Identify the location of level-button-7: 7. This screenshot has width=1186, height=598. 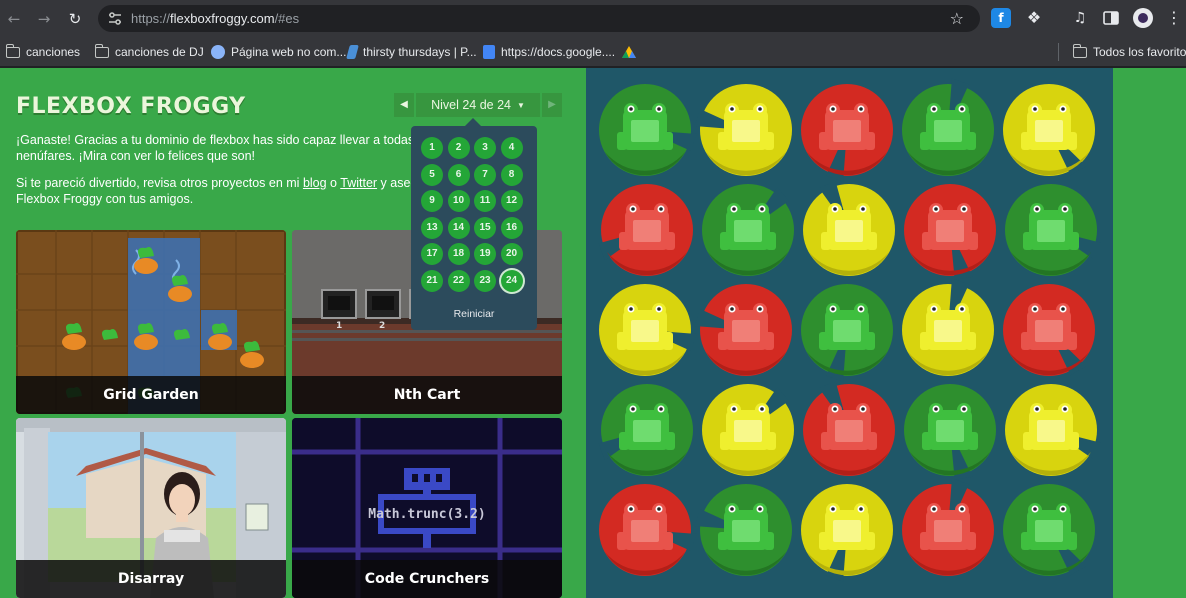
(485, 174).